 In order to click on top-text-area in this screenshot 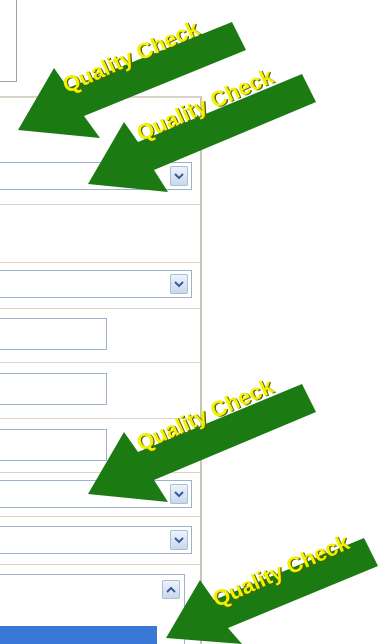, I will do `click(8, 41)`.